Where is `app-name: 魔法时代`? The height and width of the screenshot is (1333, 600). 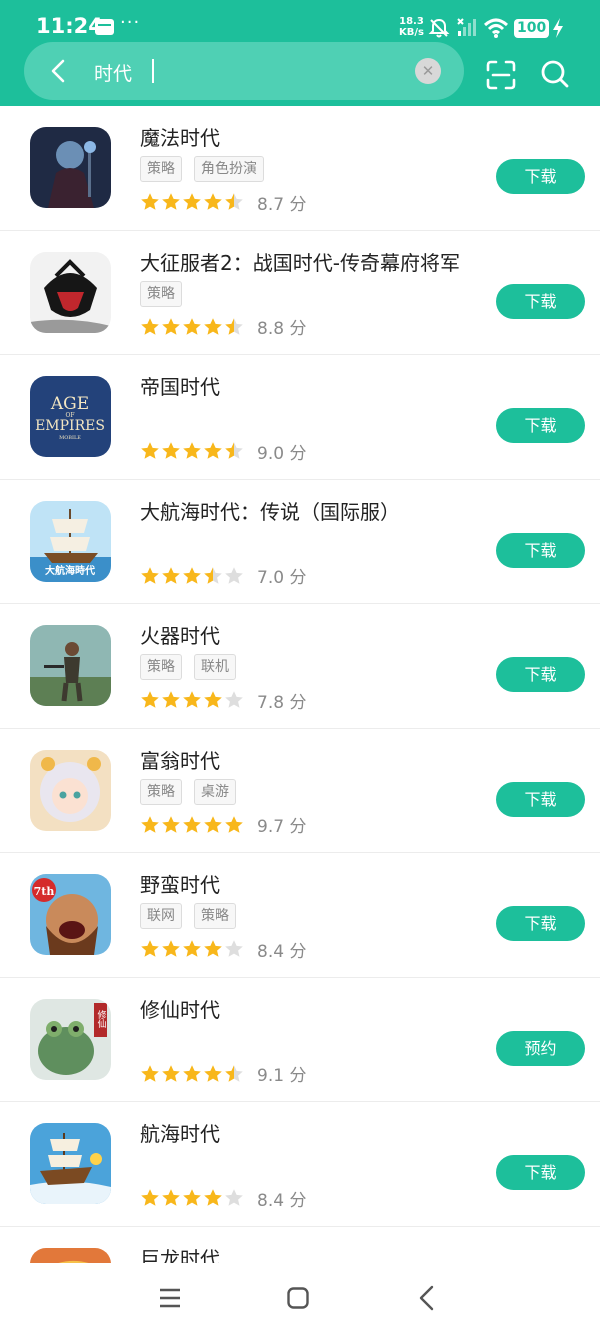
app-name: 魔法时代 is located at coordinates (180, 136).